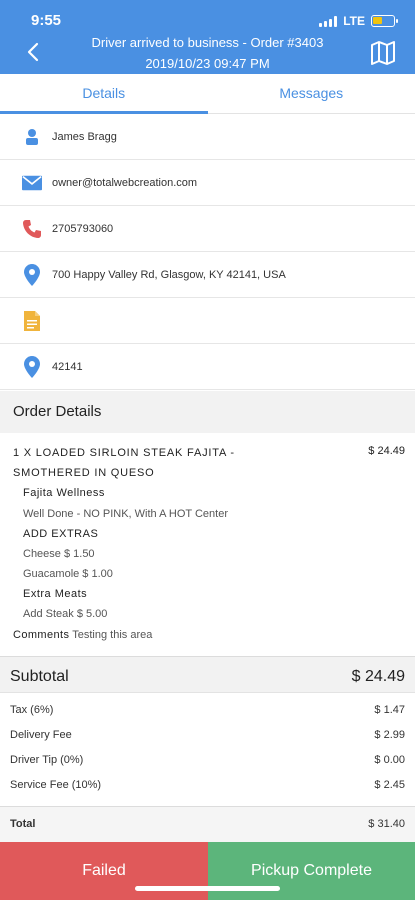 The width and height of the screenshot is (415, 900). Describe the element at coordinates (207, 183) in the screenshot. I see `info-row-email: owner@totalwebcreation.com` at that location.